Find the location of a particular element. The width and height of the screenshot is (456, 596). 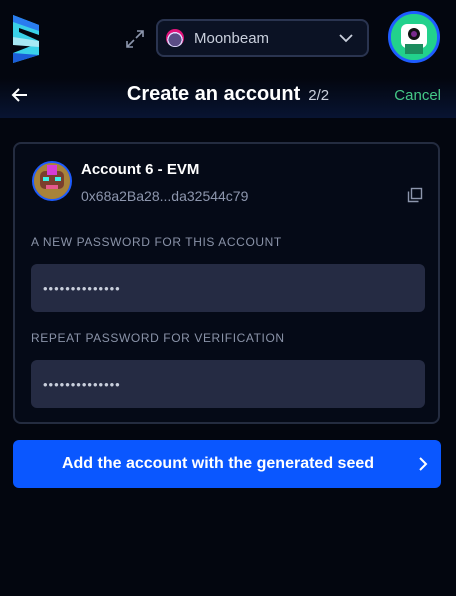

step-indicator: 2/2 is located at coordinates (319, 95).